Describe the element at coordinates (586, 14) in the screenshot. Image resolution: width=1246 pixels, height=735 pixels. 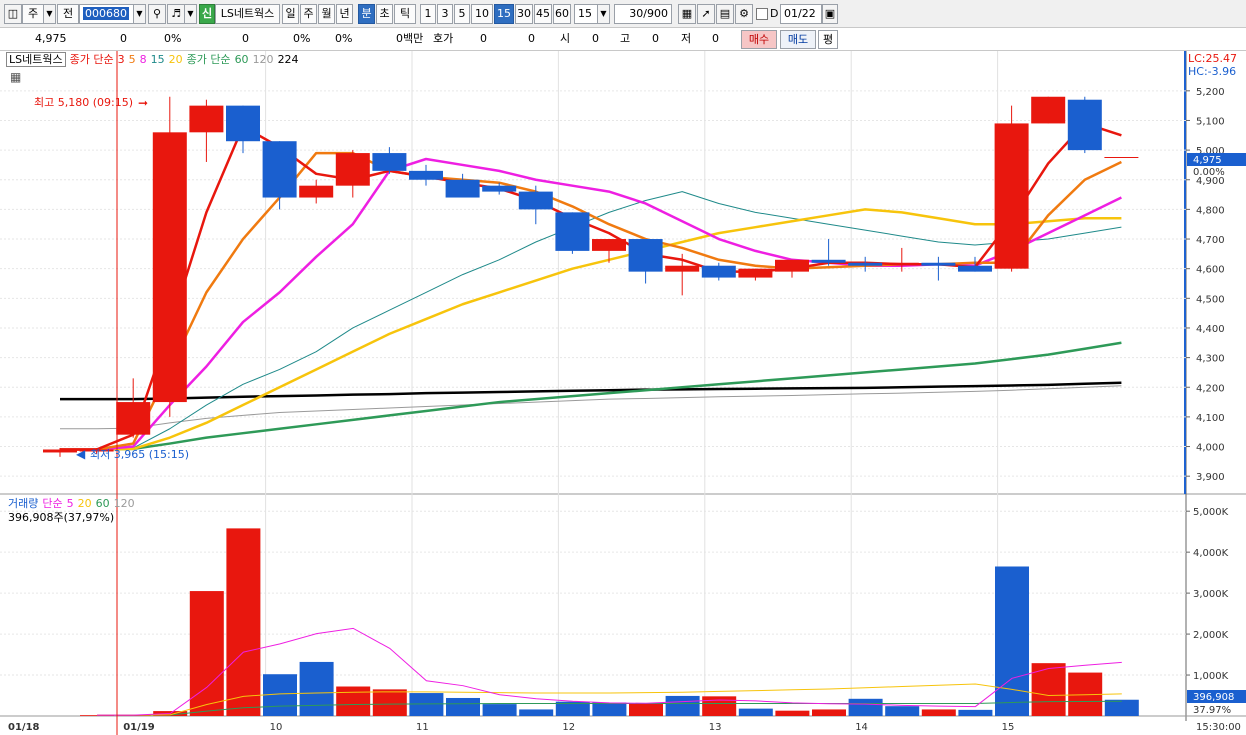
I see `interval-input: 15` at that location.